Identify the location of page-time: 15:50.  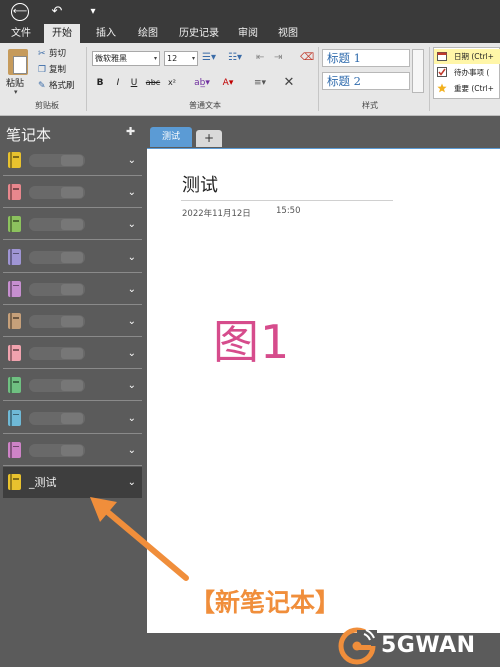
(288, 211).